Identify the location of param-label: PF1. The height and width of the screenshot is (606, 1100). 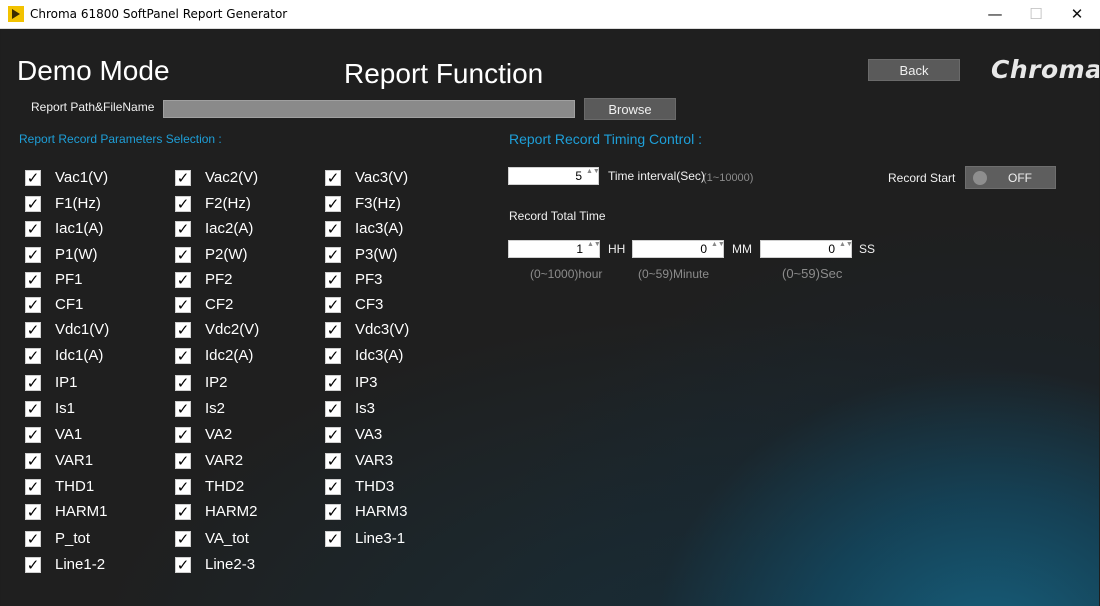
(69, 279).